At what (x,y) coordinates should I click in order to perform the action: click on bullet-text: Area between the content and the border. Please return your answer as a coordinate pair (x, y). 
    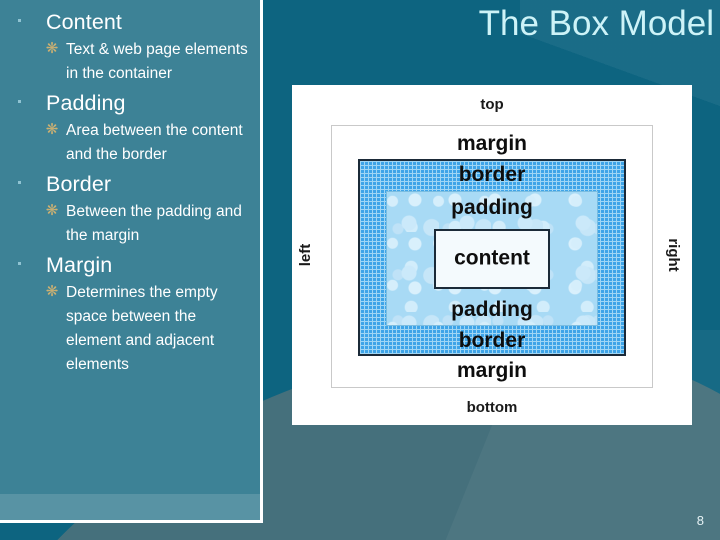
    Looking at the image, I should click on (154, 142).